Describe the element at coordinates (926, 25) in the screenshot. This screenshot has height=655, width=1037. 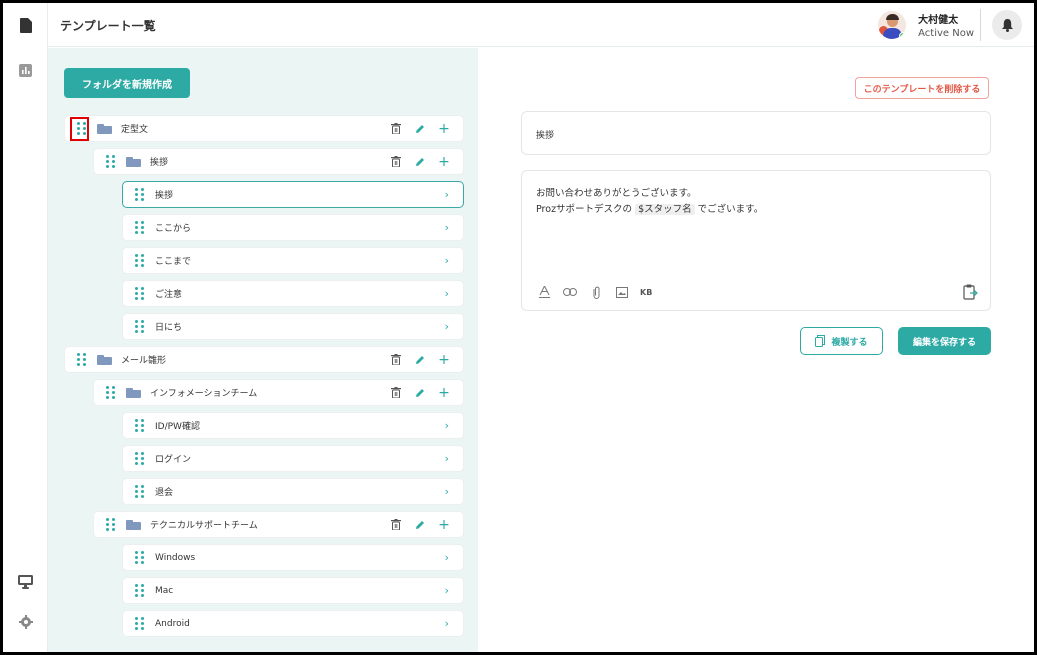
I see `user-profile: 大村健太 Active Now` at that location.